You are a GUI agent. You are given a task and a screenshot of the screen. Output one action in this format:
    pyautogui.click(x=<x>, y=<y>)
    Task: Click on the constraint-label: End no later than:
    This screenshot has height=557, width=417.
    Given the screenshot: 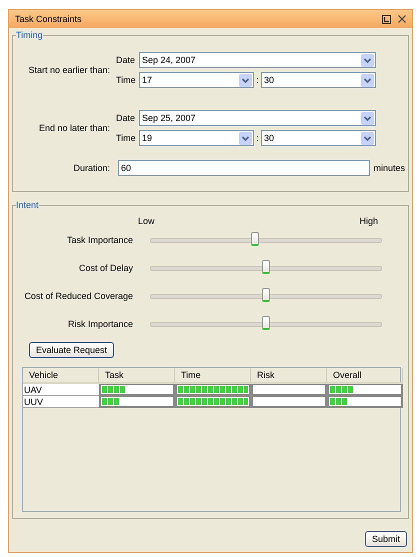 What is the action you would take?
    pyautogui.click(x=74, y=128)
    